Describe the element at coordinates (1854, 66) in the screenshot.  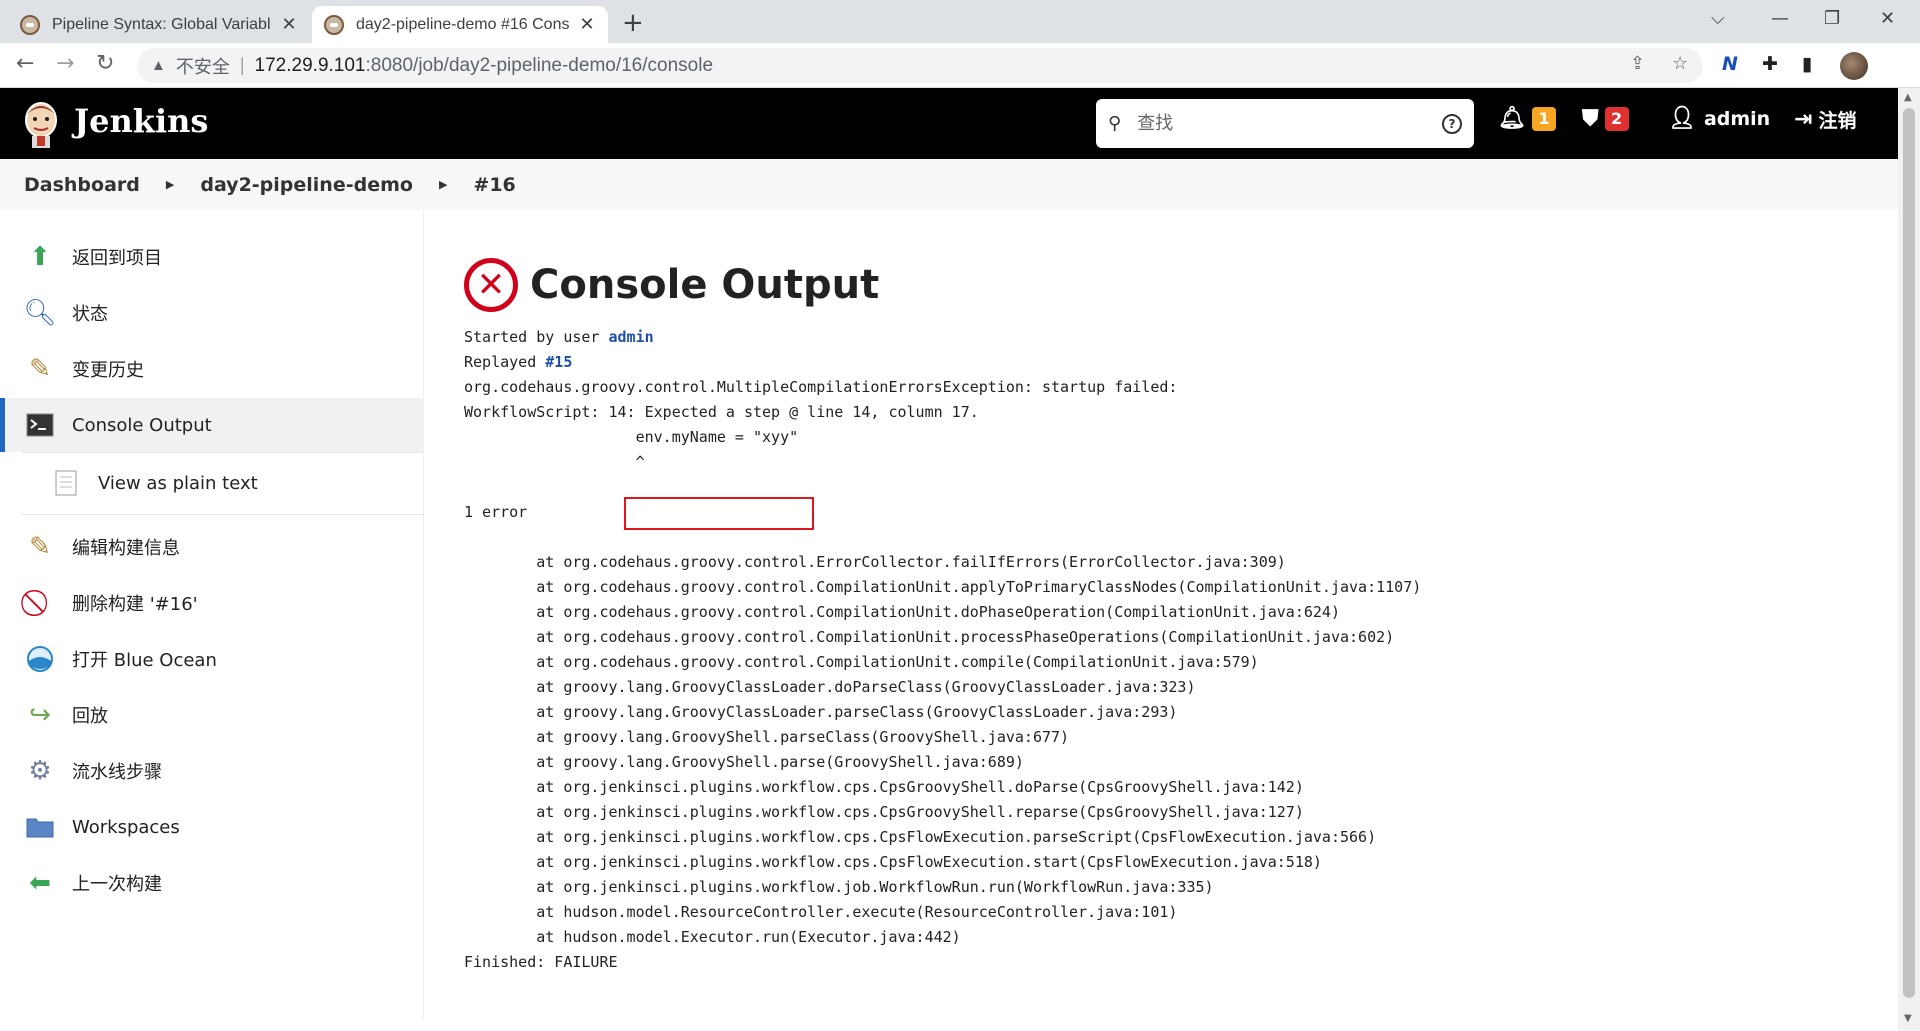
I see `profile-avatar` at that location.